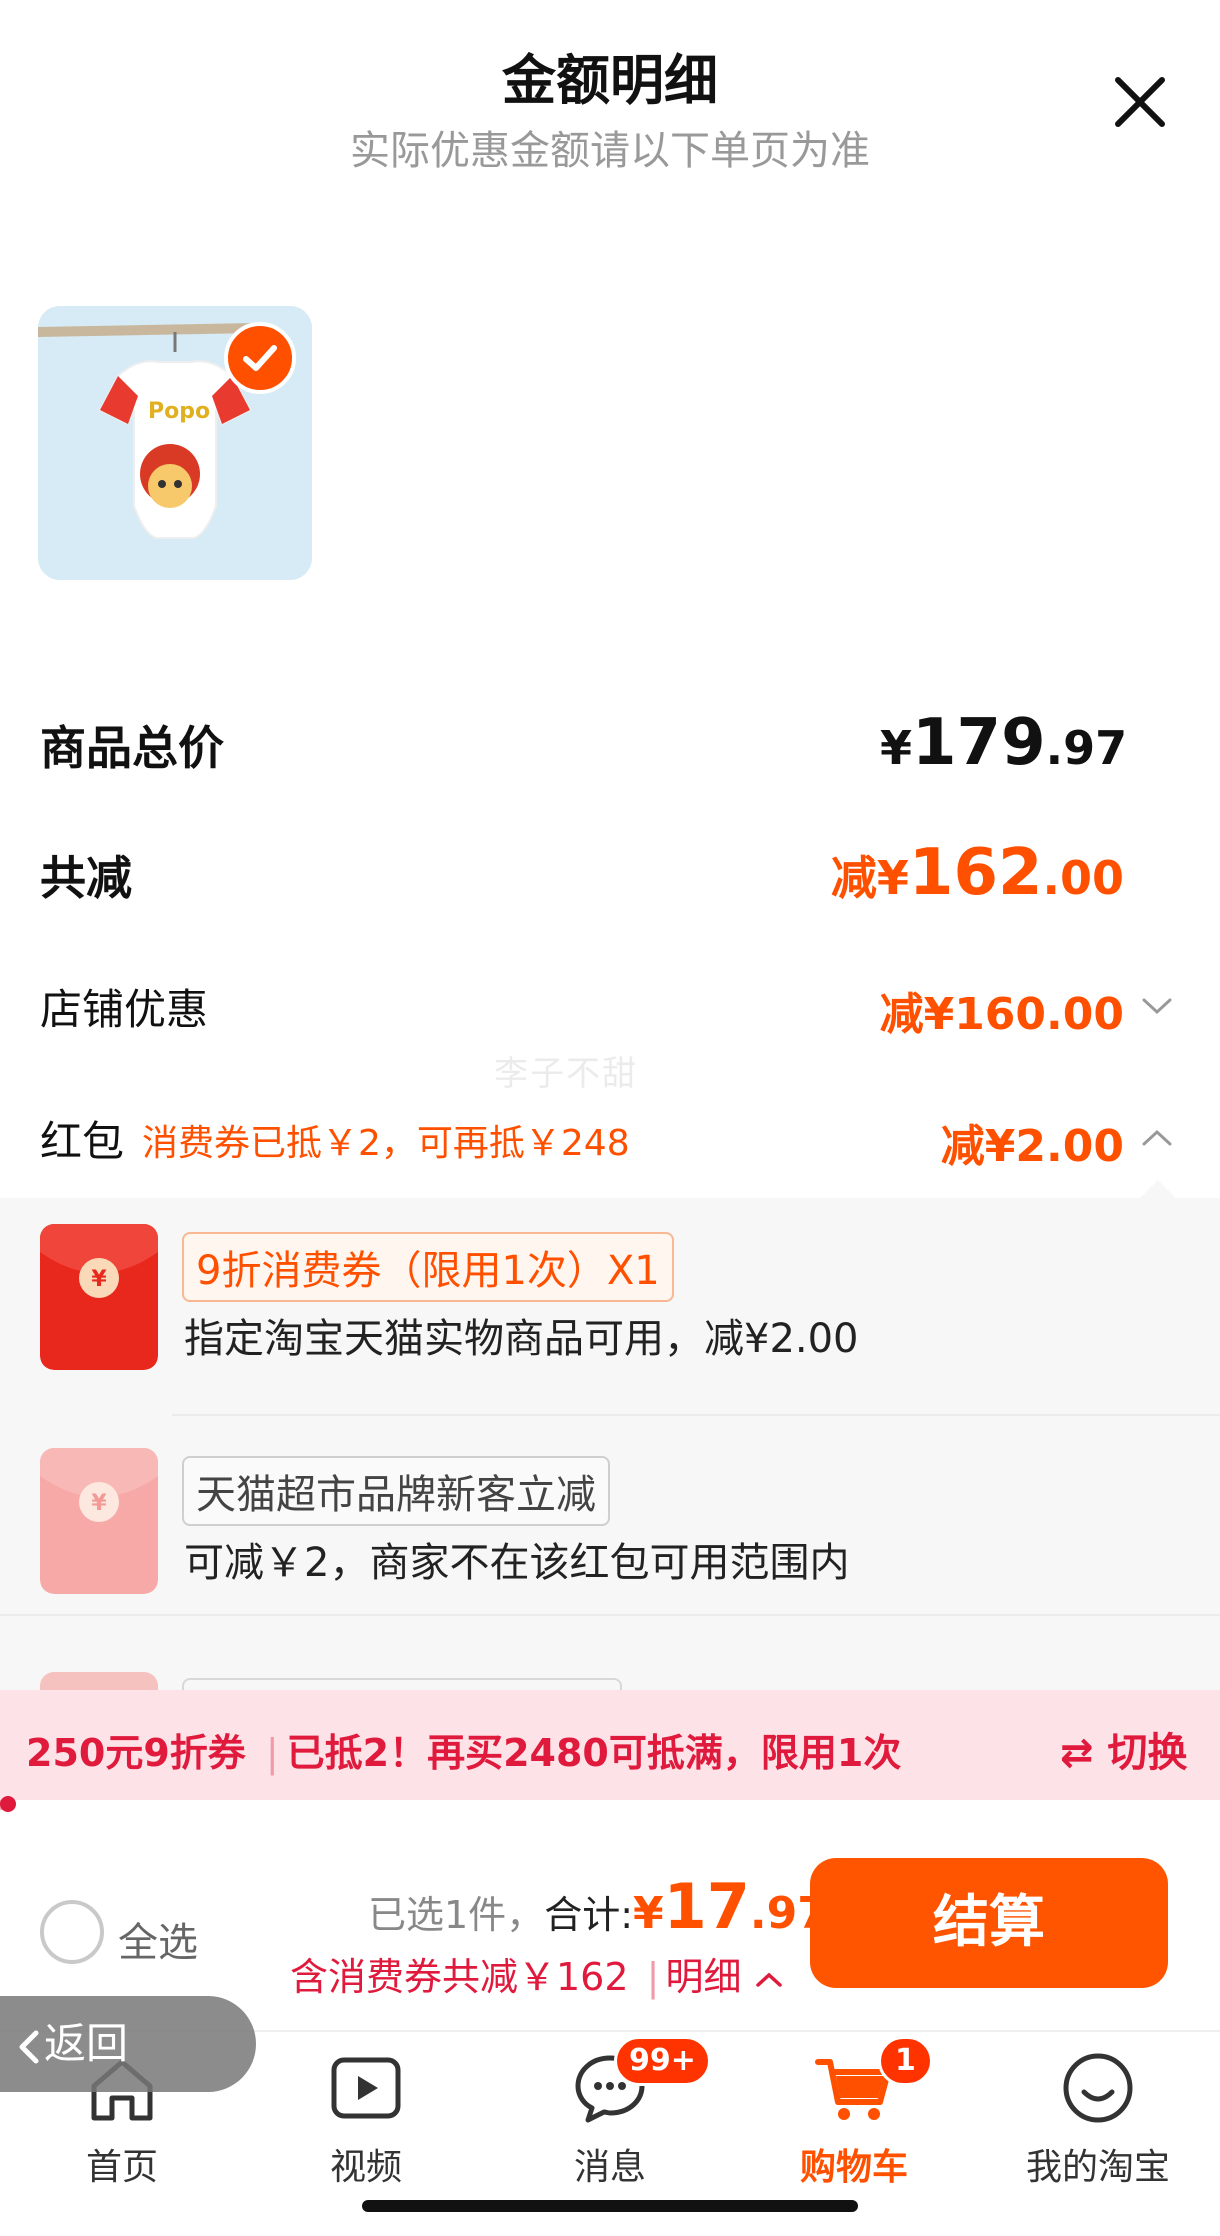 This screenshot has height=2236, width=1220. What do you see at coordinates (132, 748) in the screenshot?
I see `total-price-label: 商品总价` at bounding box center [132, 748].